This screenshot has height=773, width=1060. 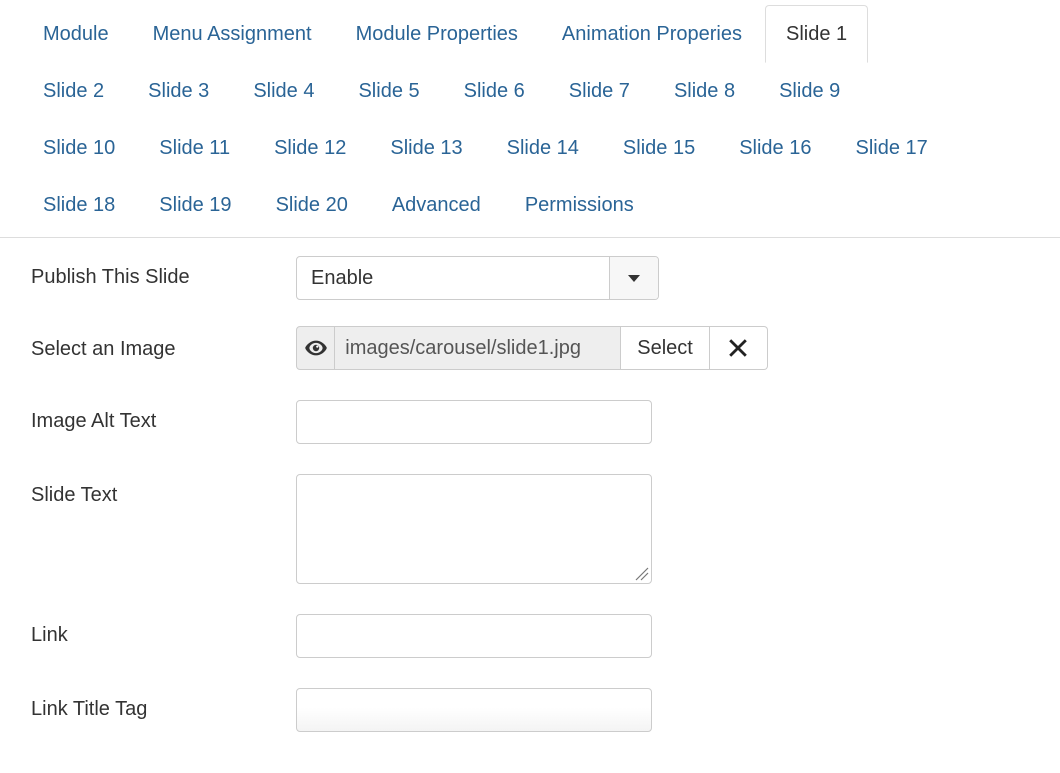 What do you see at coordinates (437, 34) in the screenshot?
I see `tab-module-properties: Module Properties` at bounding box center [437, 34].